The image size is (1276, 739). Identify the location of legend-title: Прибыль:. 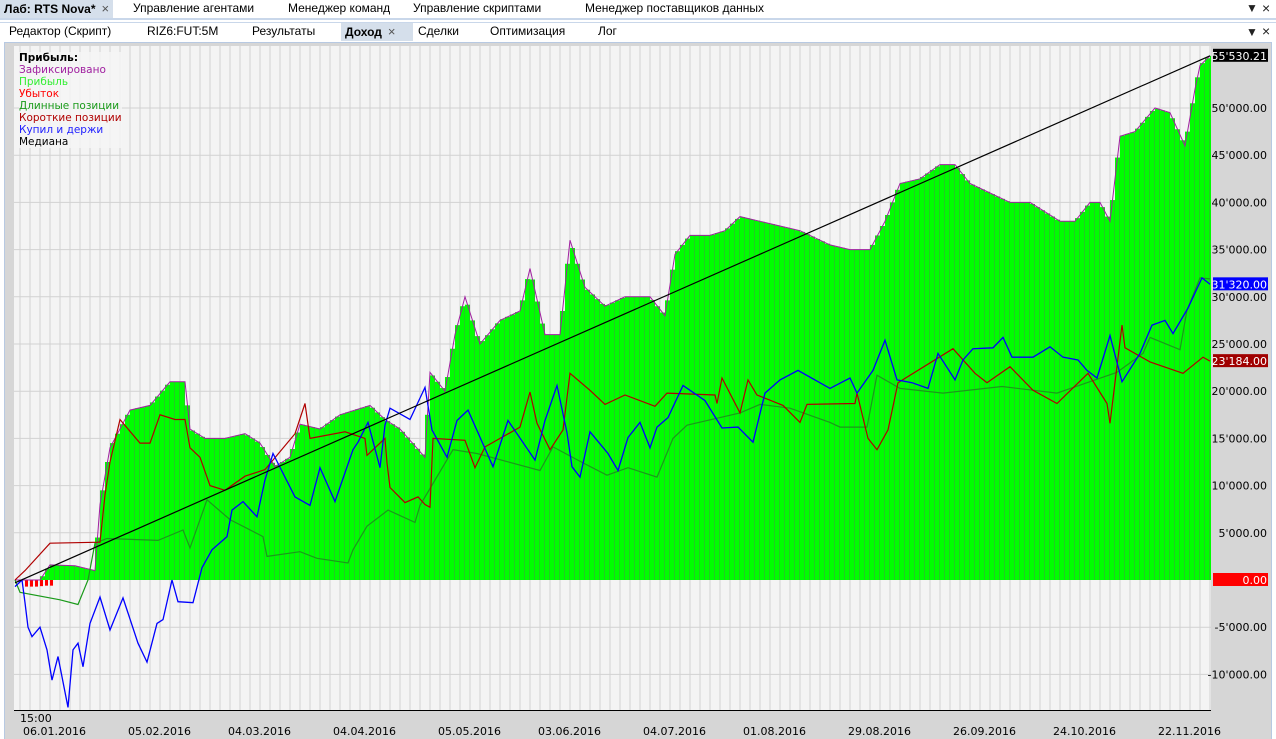
(49, 58).